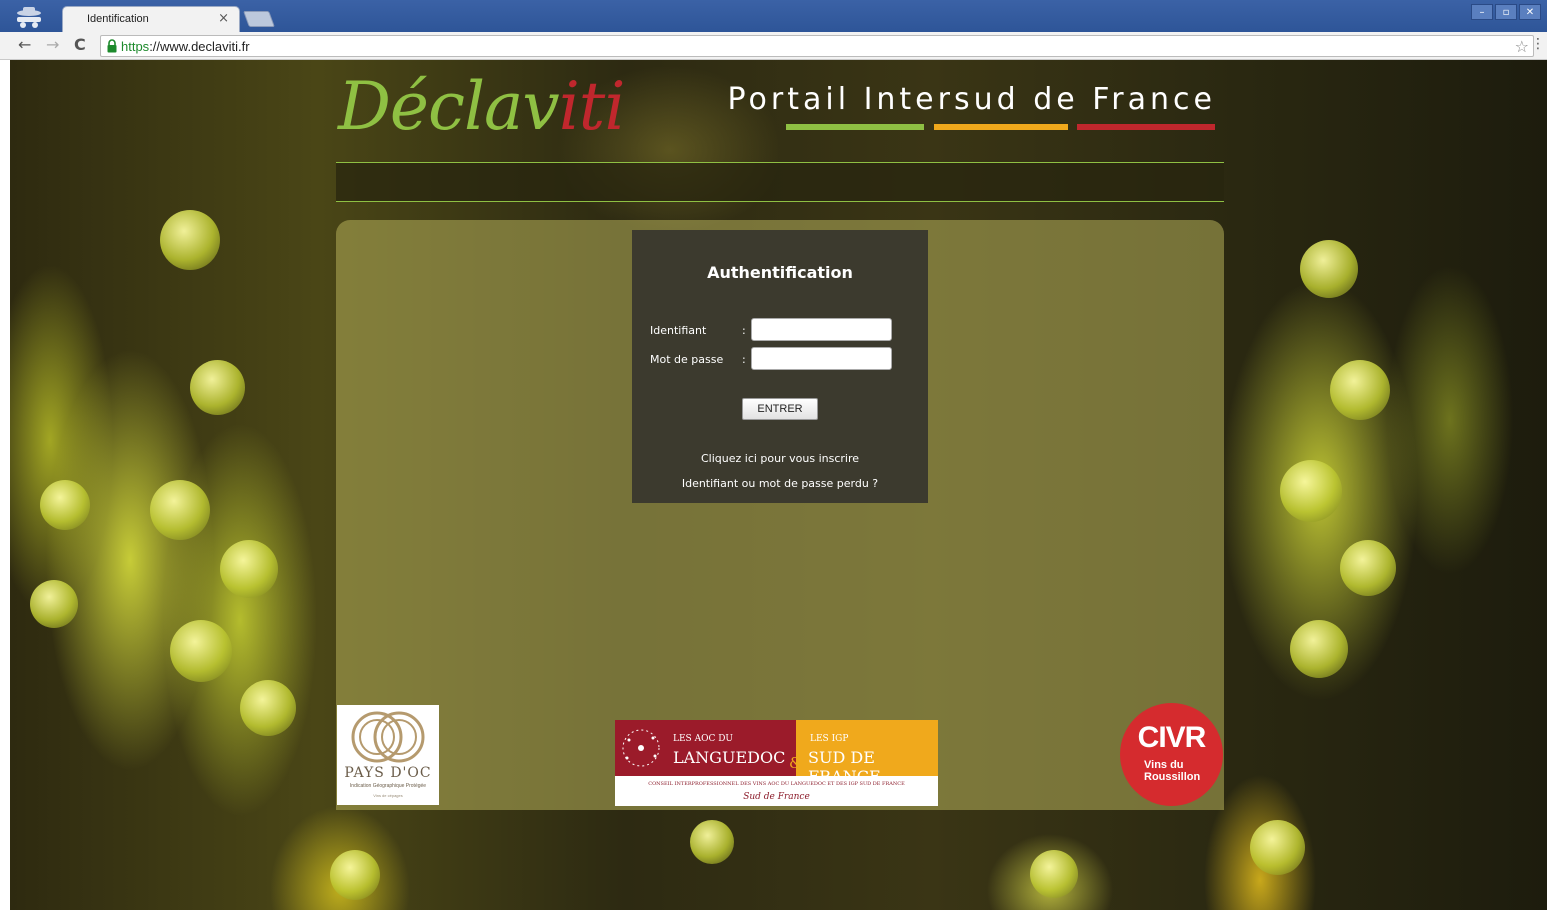  Describe the element at coordinates (199, 46) in the screenshot. I see `url-host: ://www.declaviti.fr` at that location.